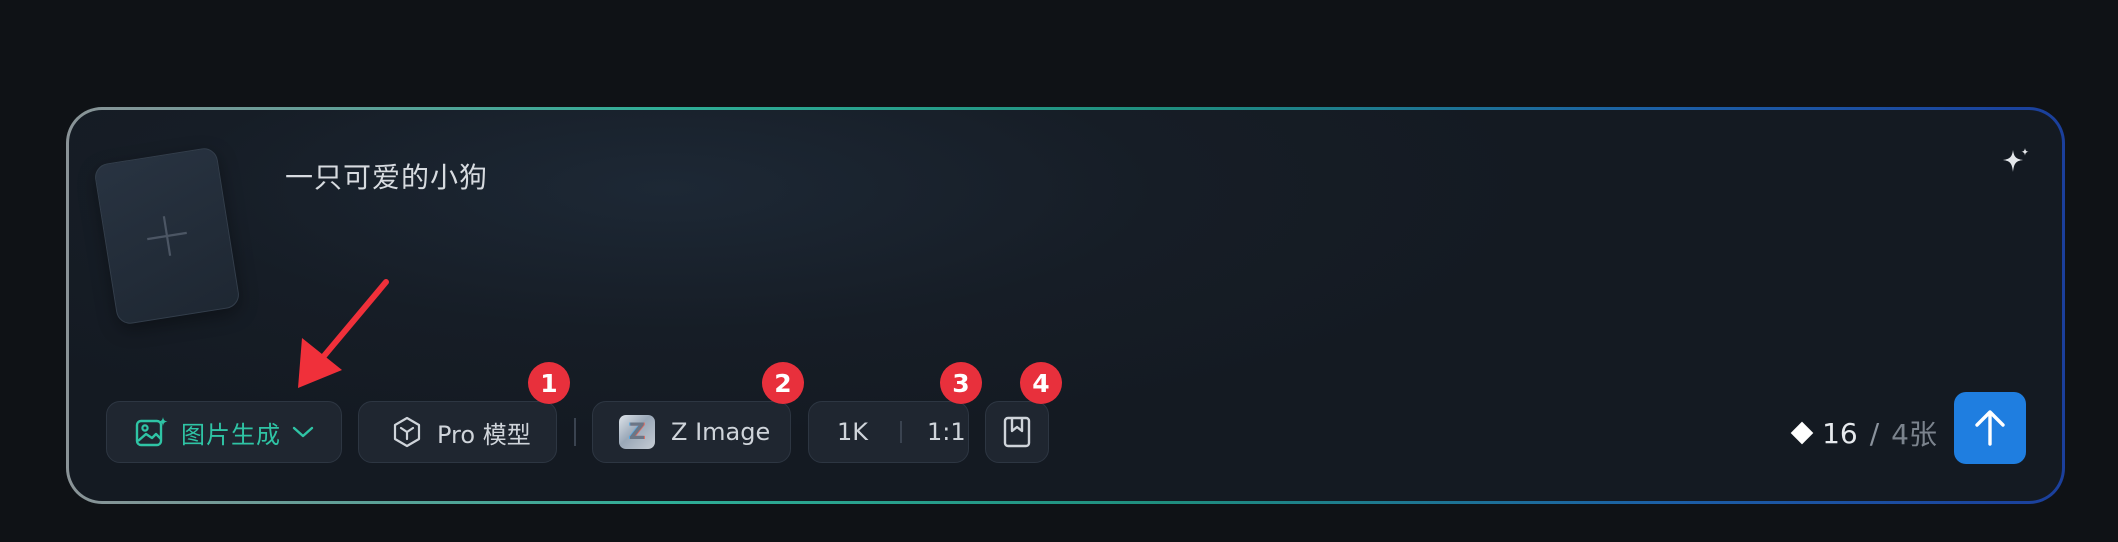 This screenshot has width=2118, height=542. Describe the element at coordinates (303, 432) in the screenshot. I see `chevron-down-icon` at that location.